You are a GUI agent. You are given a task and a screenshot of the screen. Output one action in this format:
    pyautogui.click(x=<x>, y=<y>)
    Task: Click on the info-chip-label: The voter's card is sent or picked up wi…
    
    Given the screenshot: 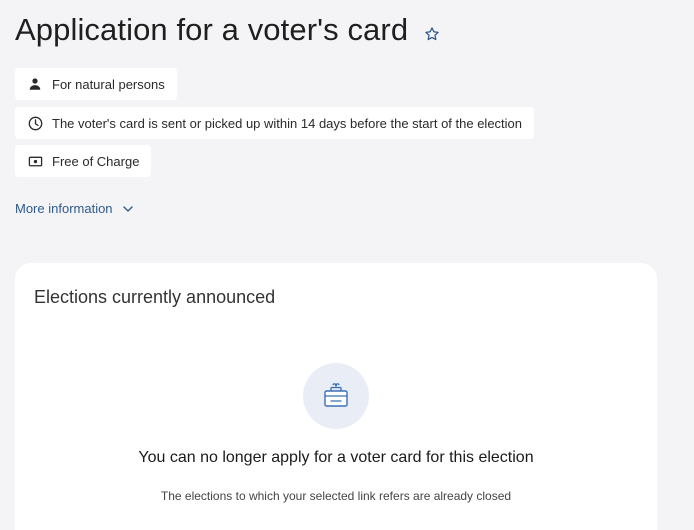 What is the action you would take?
    pyautogui.click(x=287, y=123)
    